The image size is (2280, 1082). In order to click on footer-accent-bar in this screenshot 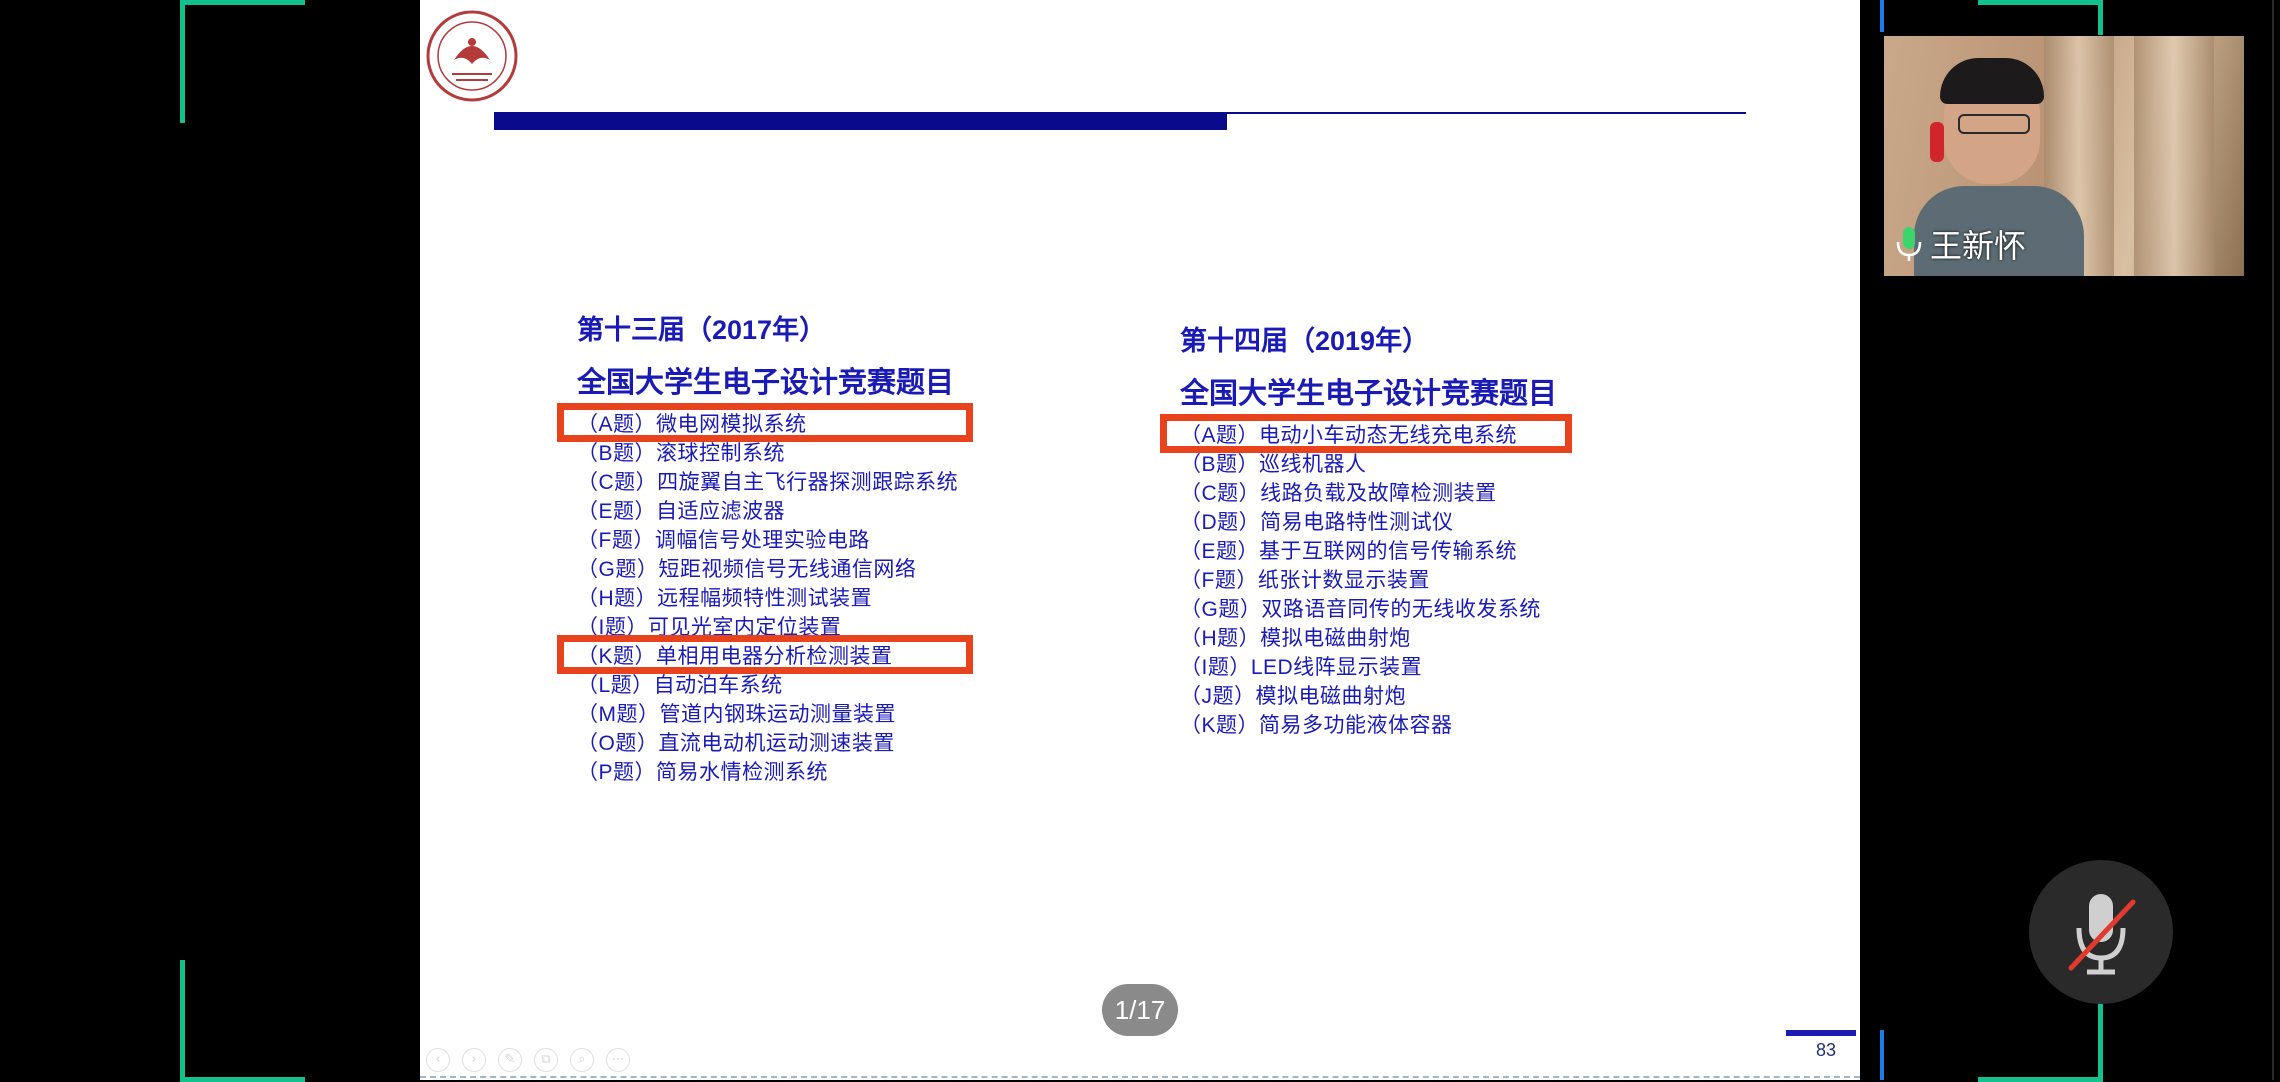, I will do `click(1821, 1033)`.